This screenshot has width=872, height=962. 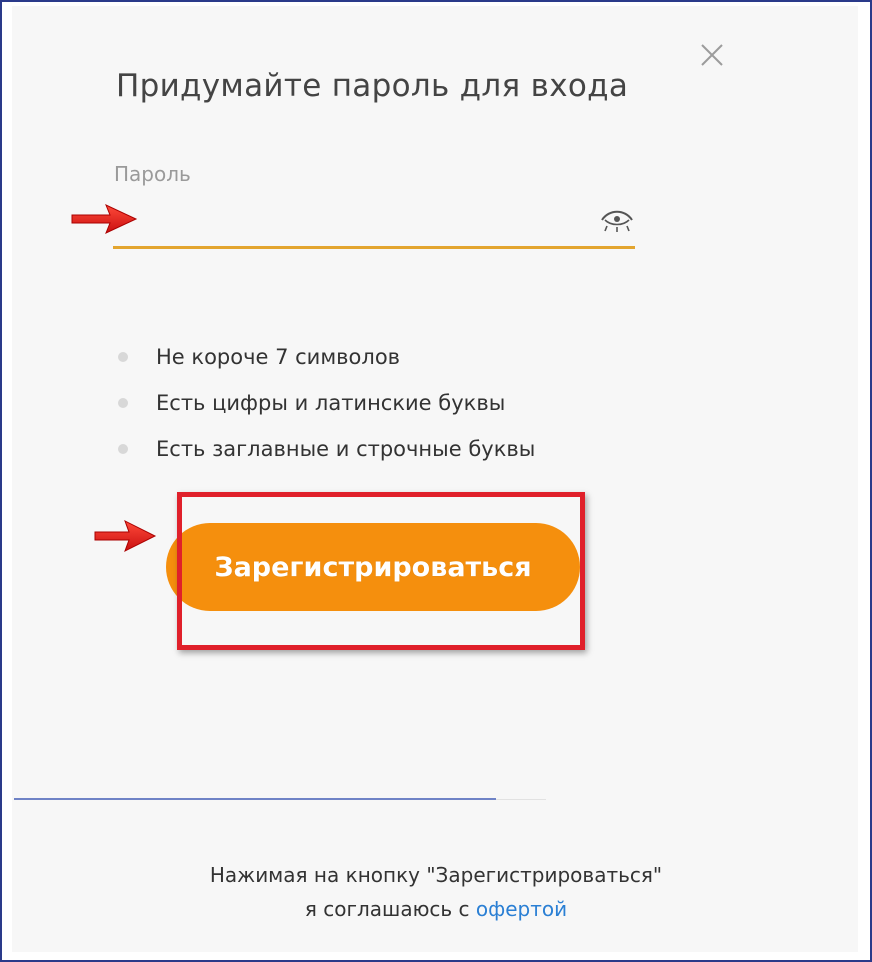 I want to click on eye-icon, so click(x=617, y=220).